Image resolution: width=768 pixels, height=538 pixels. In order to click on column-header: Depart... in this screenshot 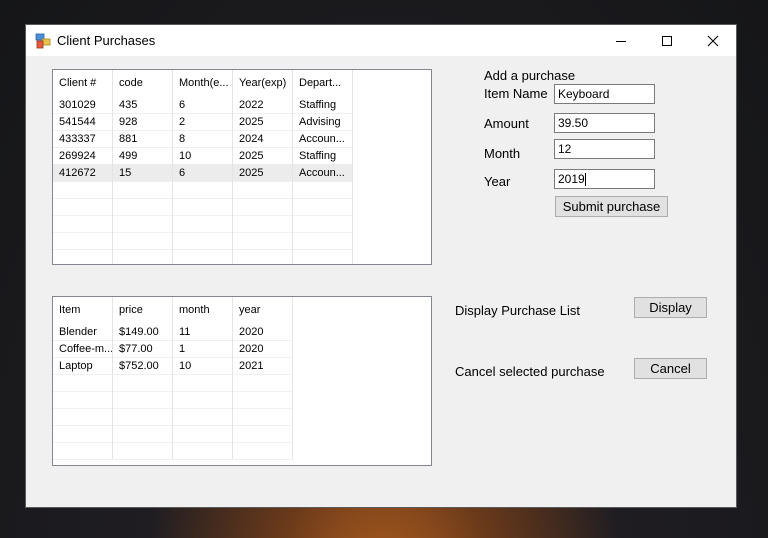, I will do `click(323, 83)`.